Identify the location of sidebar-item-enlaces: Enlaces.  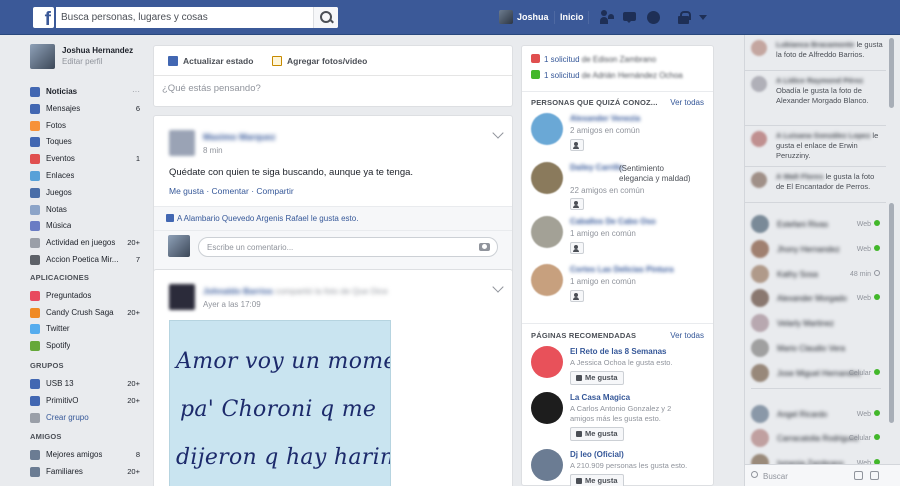
(87, 175).